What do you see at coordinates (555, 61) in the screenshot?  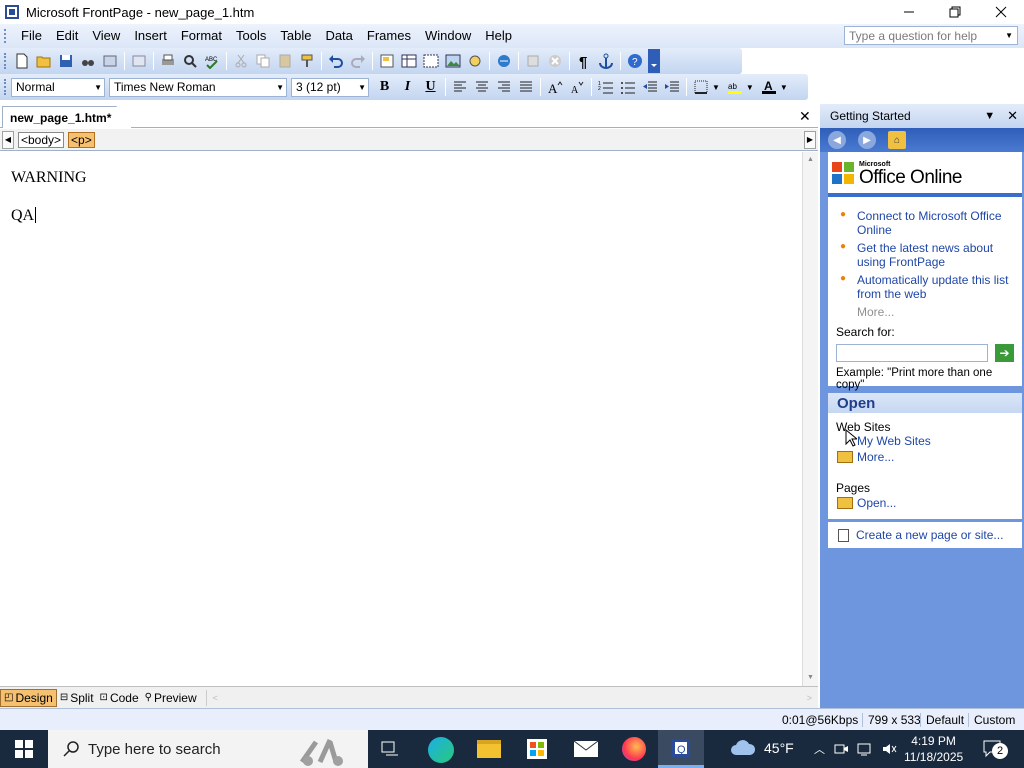 I see `stop-button` at bounding box center [555, 61].